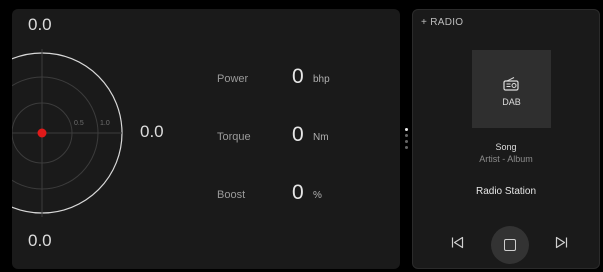 The width and height of the screenshot is (603, 272). Describe the element at coordinates (298, 192) in the screenshot. I see `boost-value: 0` at that location.